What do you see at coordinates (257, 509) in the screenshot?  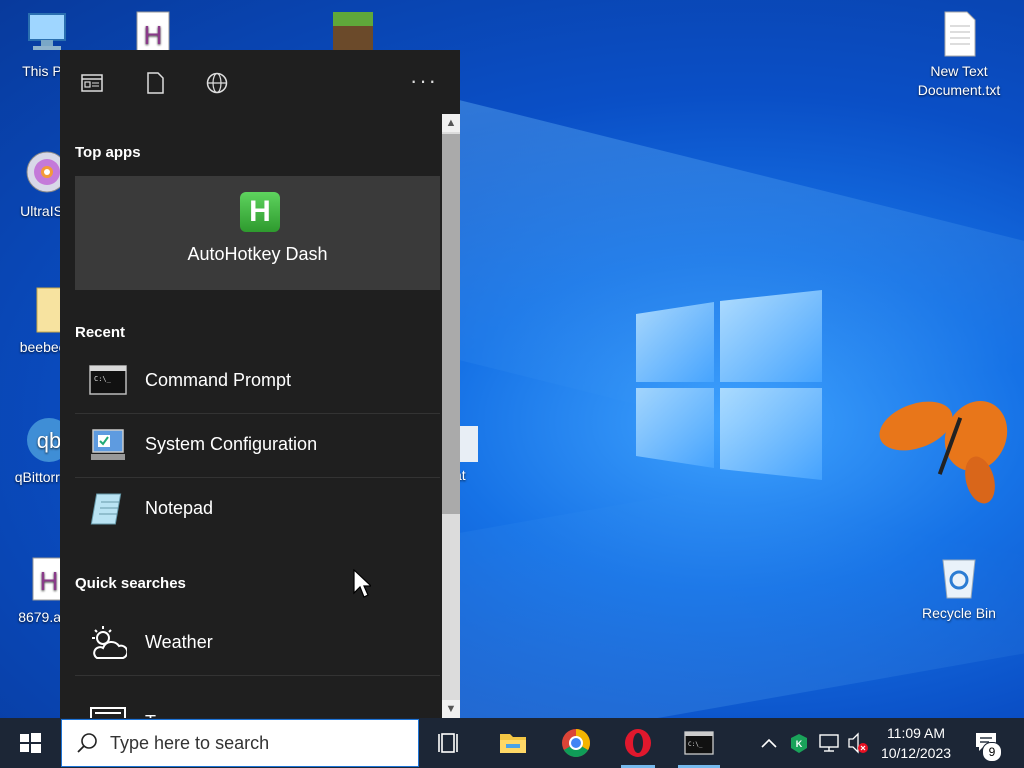 I see `recent-item: Notepad` at bounding box center [257, 509].